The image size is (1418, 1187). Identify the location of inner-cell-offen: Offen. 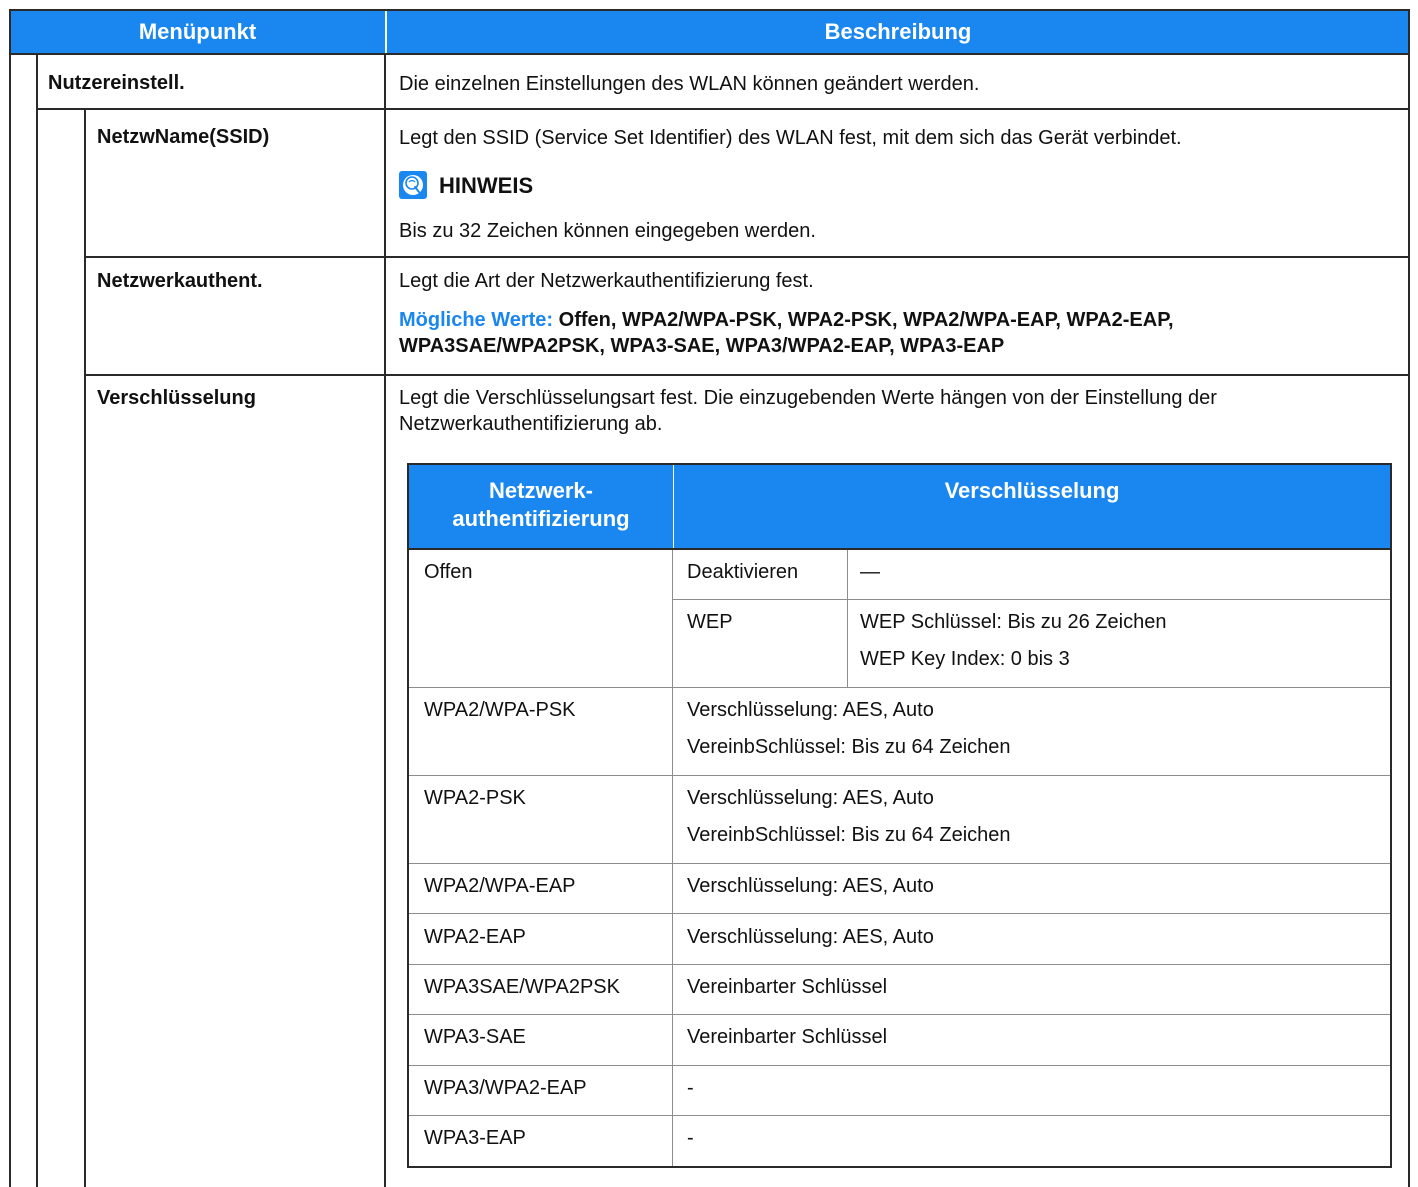
(448, 572).